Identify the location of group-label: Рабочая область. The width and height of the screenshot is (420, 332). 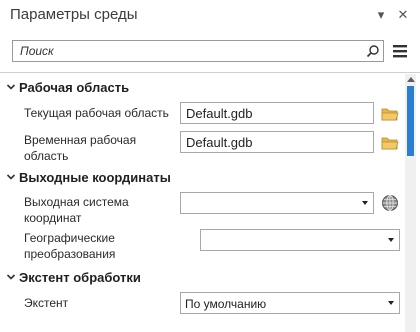
(74, 87).